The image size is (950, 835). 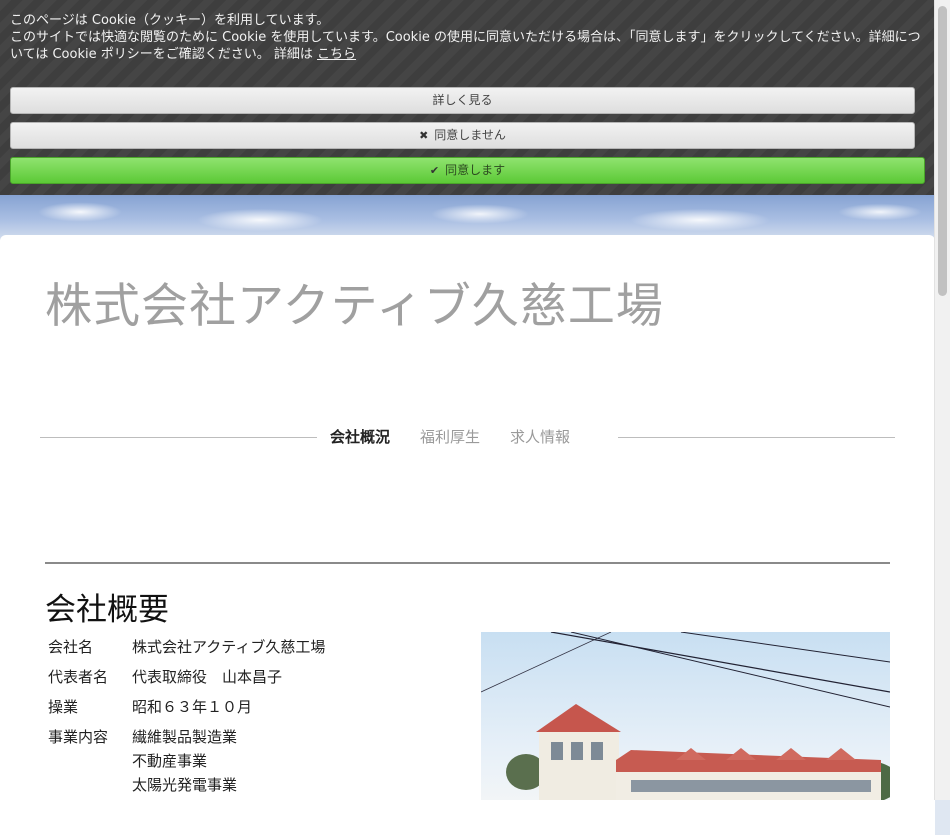 What do you see at coordinates (540, 436) in the screenshot?
I see `nav-item-recruitment: 求人情報` at bounding box center [540, 436].